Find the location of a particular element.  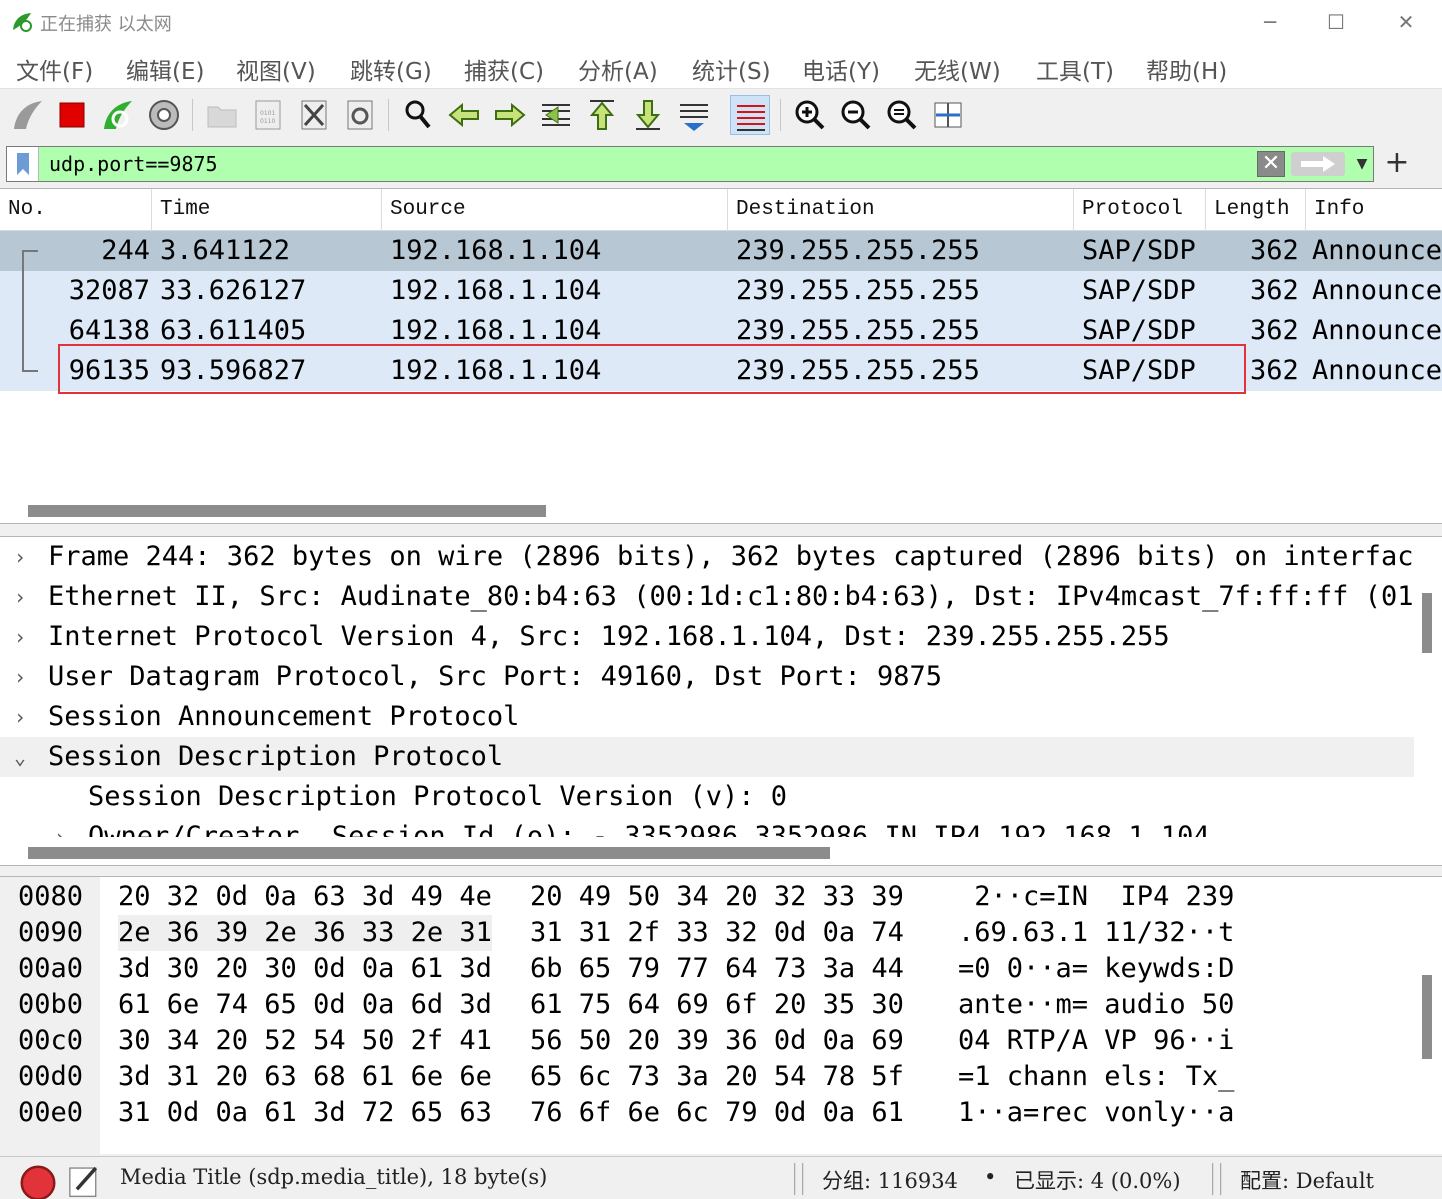

menu-edit: 编辑(E) is located at coordinates (165, 69).